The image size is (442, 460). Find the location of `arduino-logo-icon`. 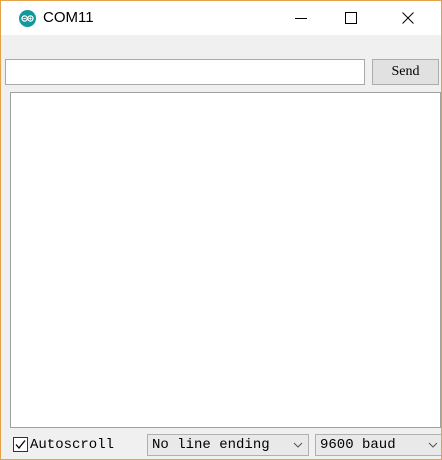

arduino-logo-icon is located at coordinates (27, 18).